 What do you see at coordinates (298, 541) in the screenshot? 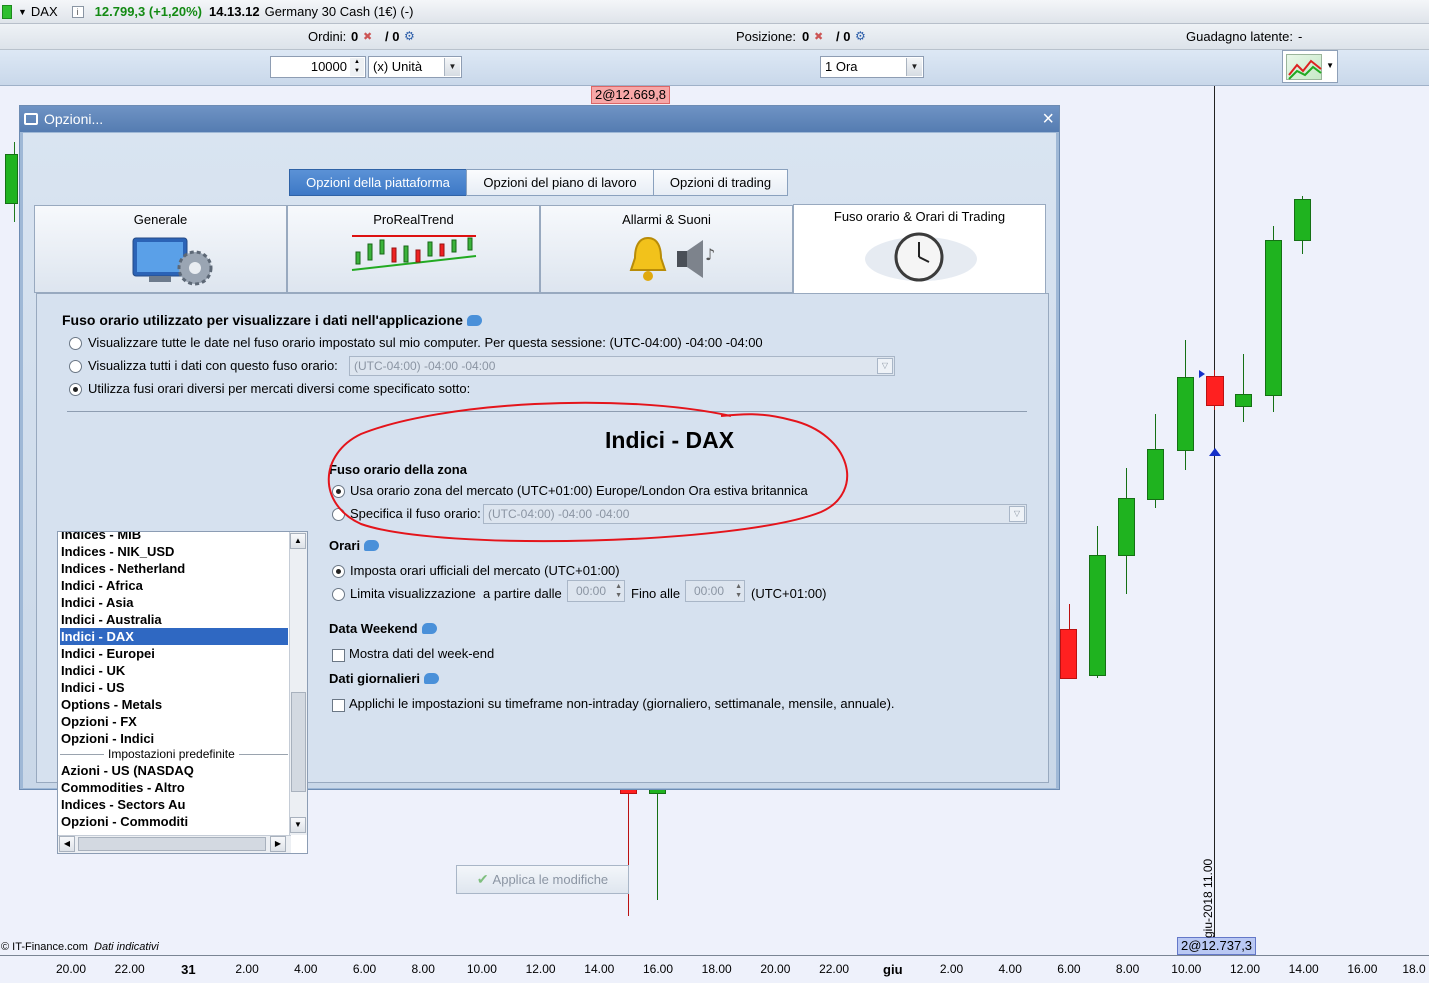
I see `scroll-up-icon: ▲` at bounding box center [298, 541].